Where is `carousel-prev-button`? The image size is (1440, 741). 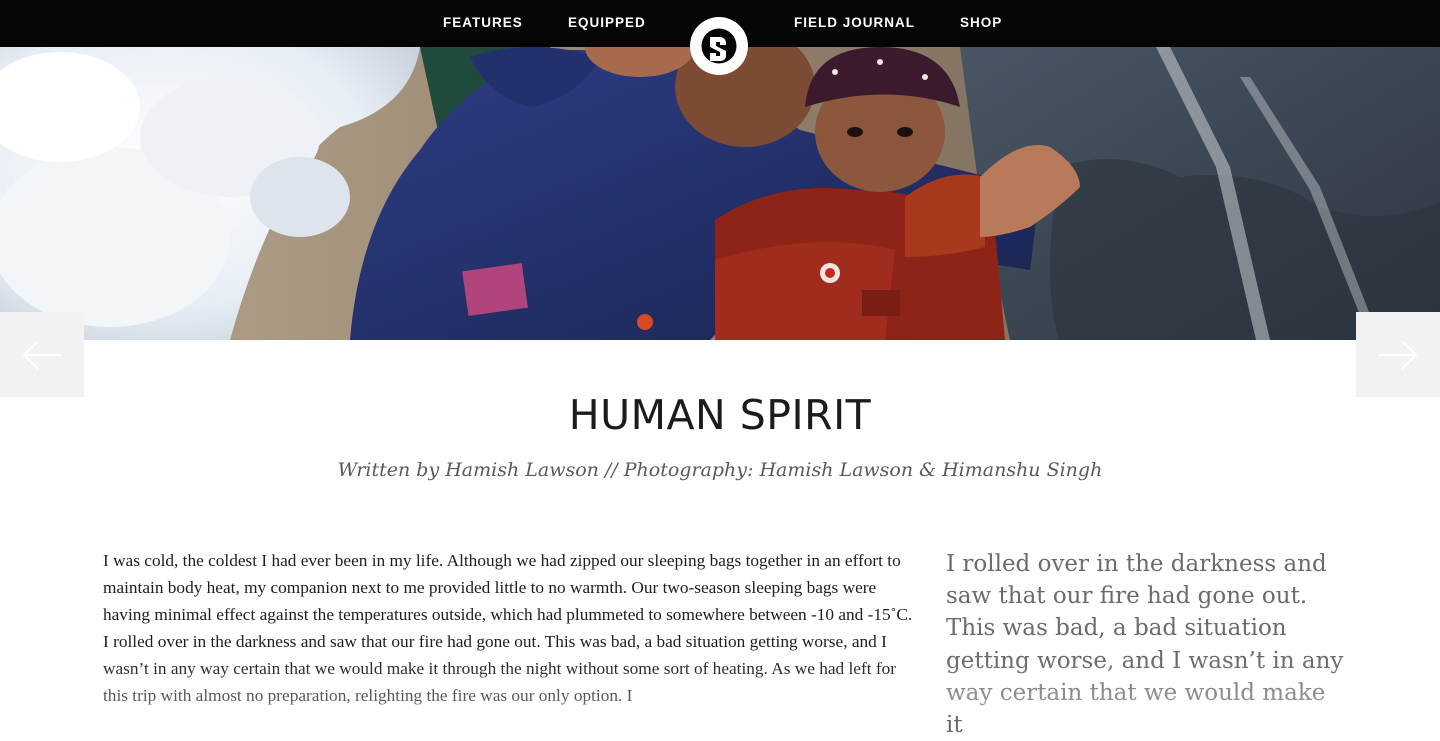 carousel-prev-button is located at coordinates (42, 354).